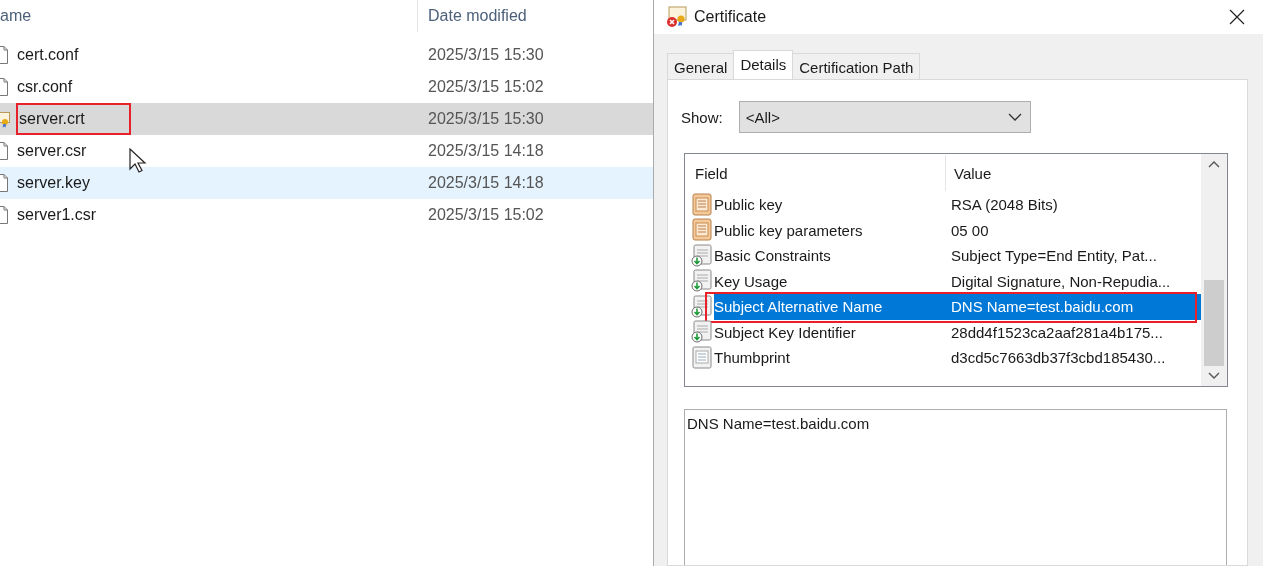 Image resolution: width=1263 pixels, height=566 pixels. What do you see at coordinates (1214, 270) in the screenshot?
I see `scrollbar` at bounding box center [1214, 270].